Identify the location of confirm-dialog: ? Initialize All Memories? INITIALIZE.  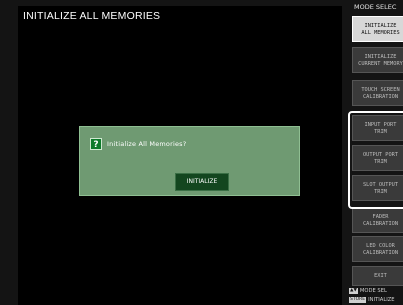
(189, 161).